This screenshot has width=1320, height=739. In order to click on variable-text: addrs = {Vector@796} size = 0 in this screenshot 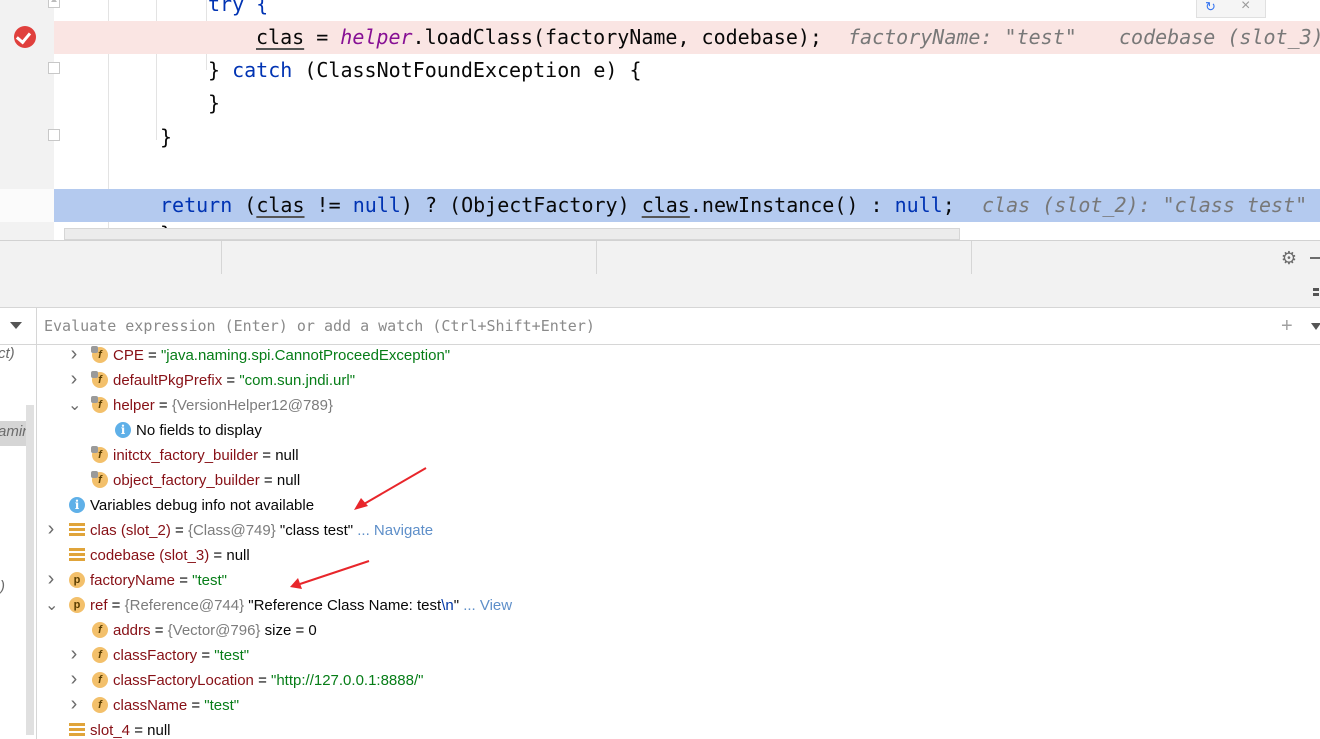, I will do `click(215, 630)`.